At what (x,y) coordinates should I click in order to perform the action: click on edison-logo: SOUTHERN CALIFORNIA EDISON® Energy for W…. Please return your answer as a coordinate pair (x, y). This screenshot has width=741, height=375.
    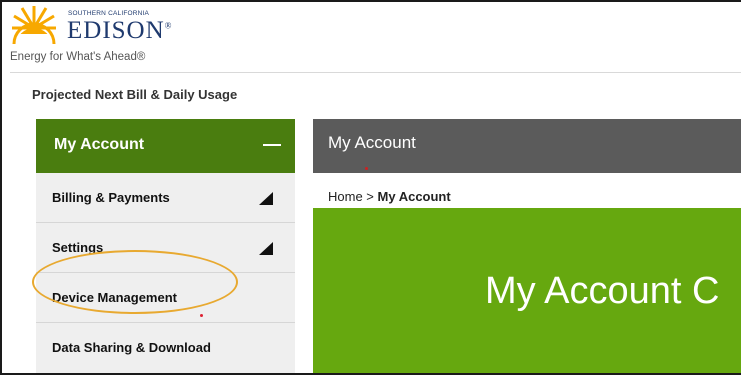
    Looking at the image, I should click on (120, 36).